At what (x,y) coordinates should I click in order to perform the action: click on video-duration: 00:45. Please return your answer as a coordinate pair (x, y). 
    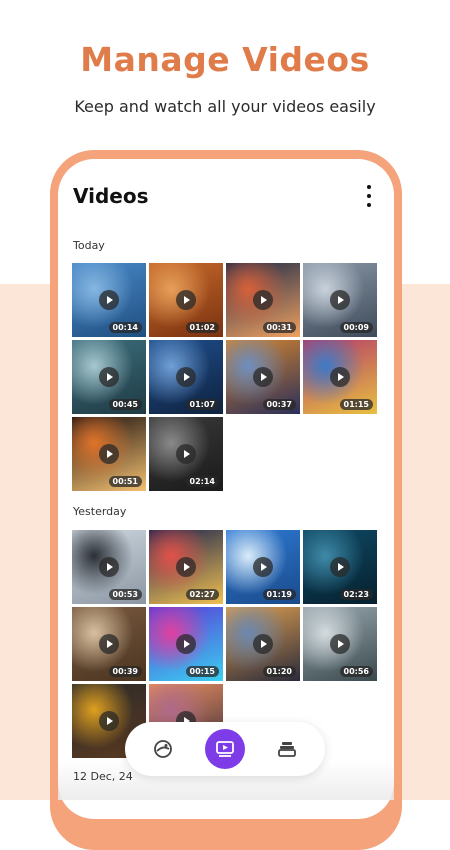
    Looking at the image, I should click on (125, 404).